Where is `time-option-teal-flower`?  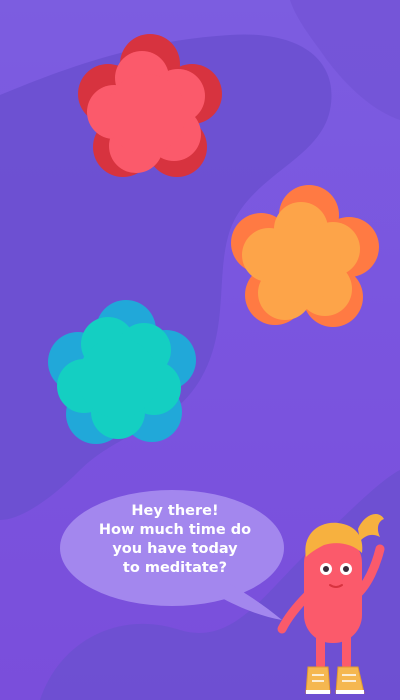
time-option-teal-flower is located at coordinates (122, 375).